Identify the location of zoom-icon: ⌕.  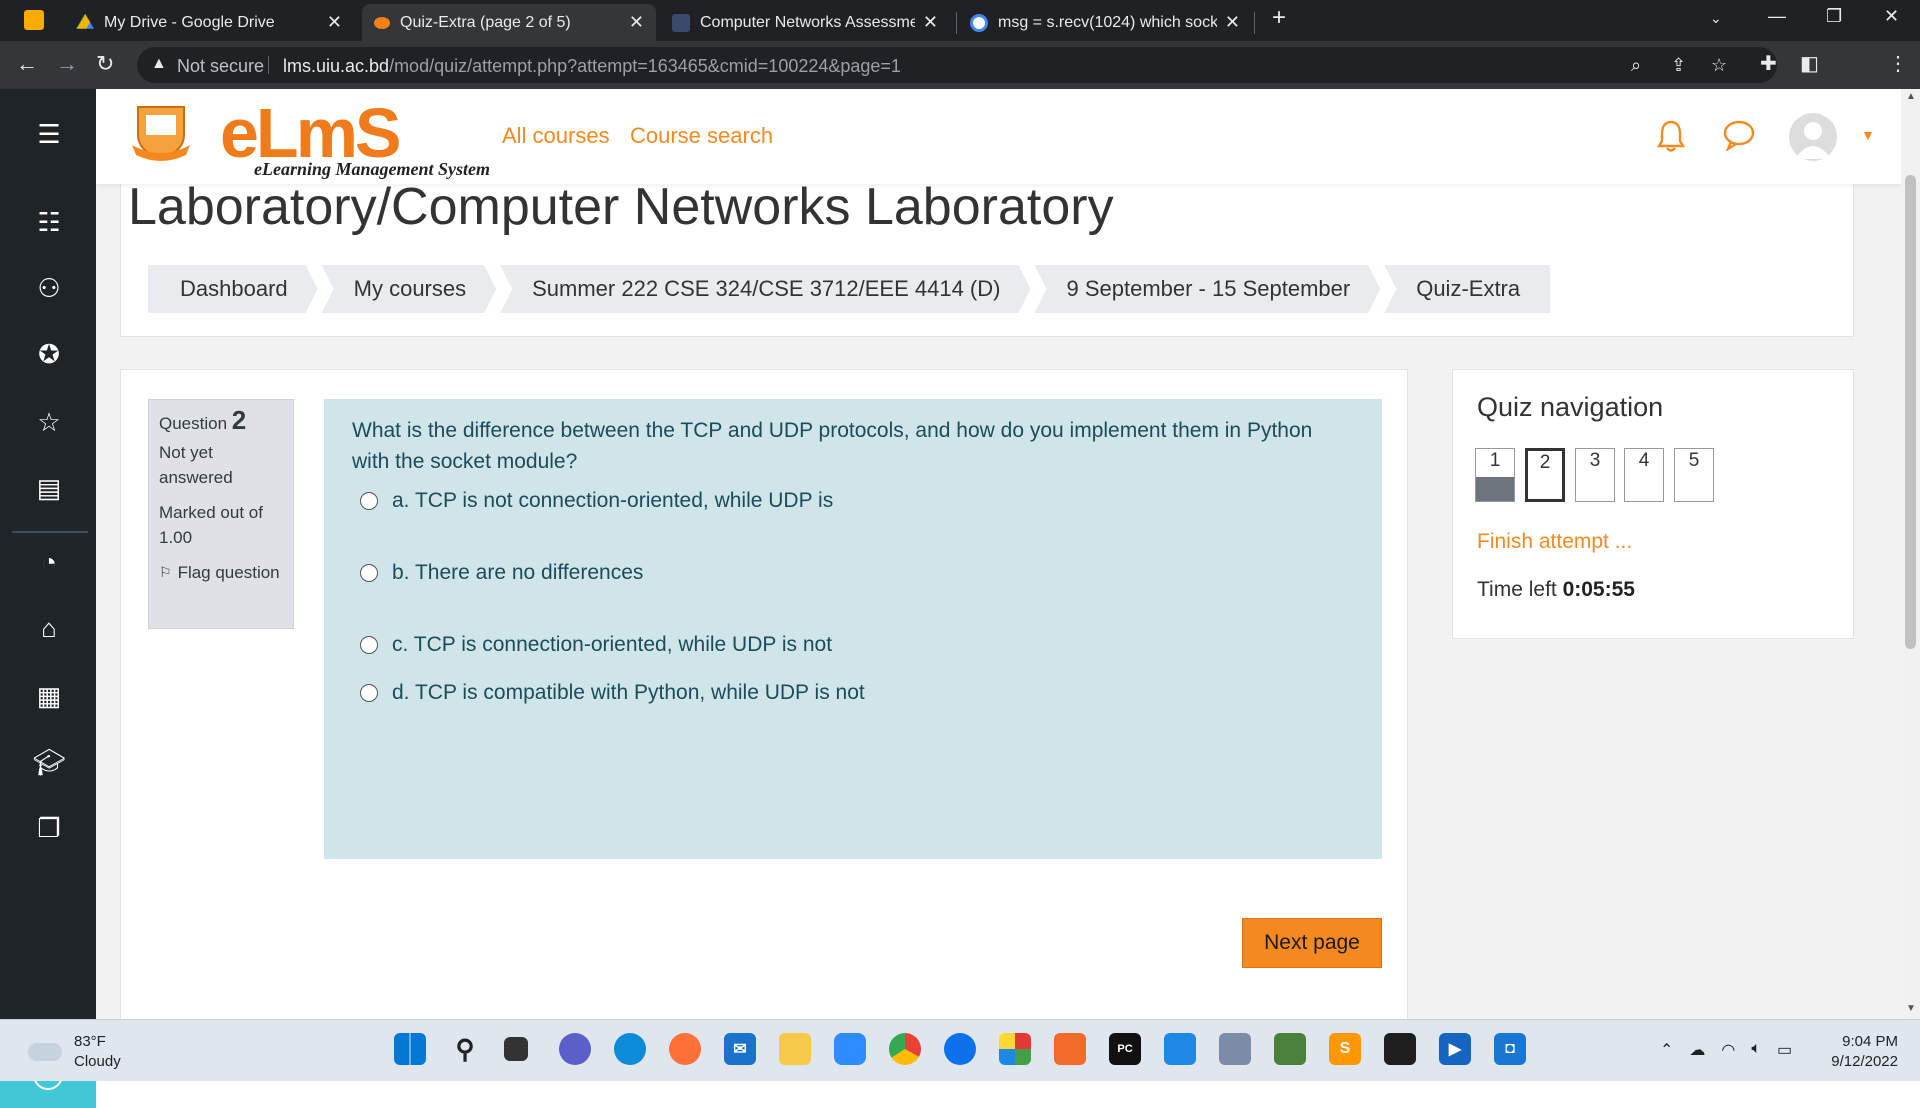
(1636, 65).